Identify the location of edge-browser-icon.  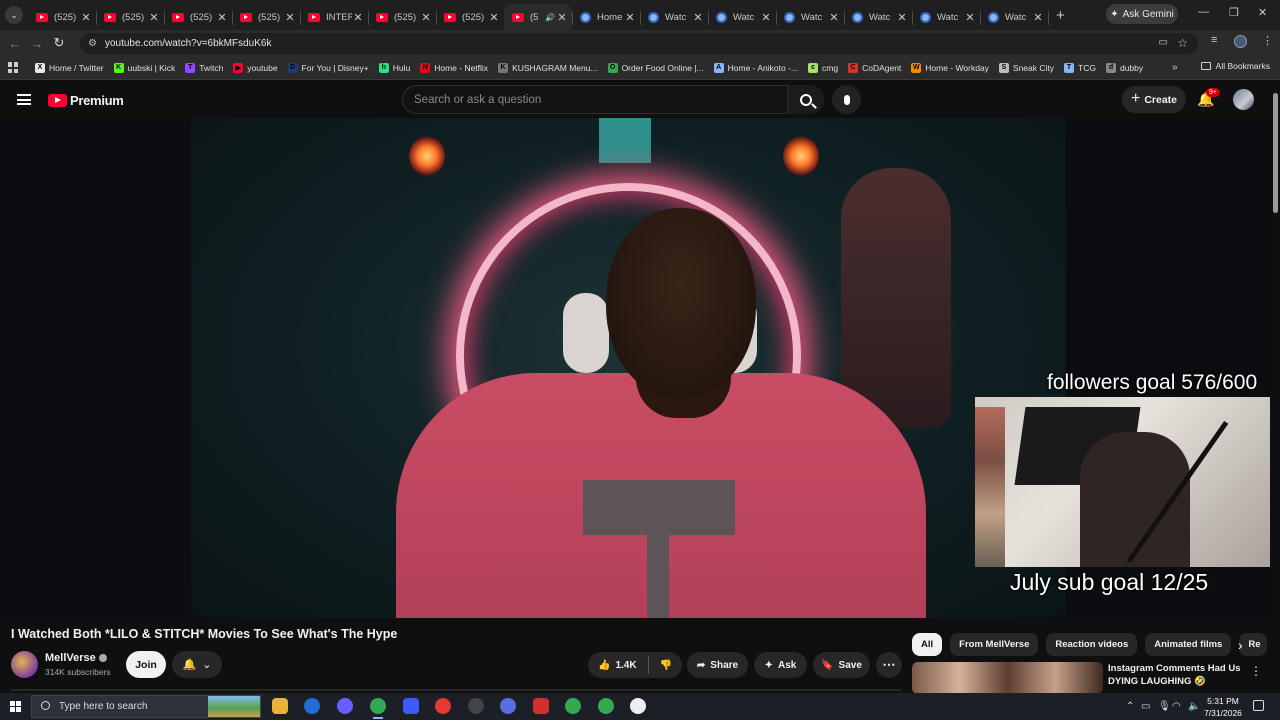
(312, 706).